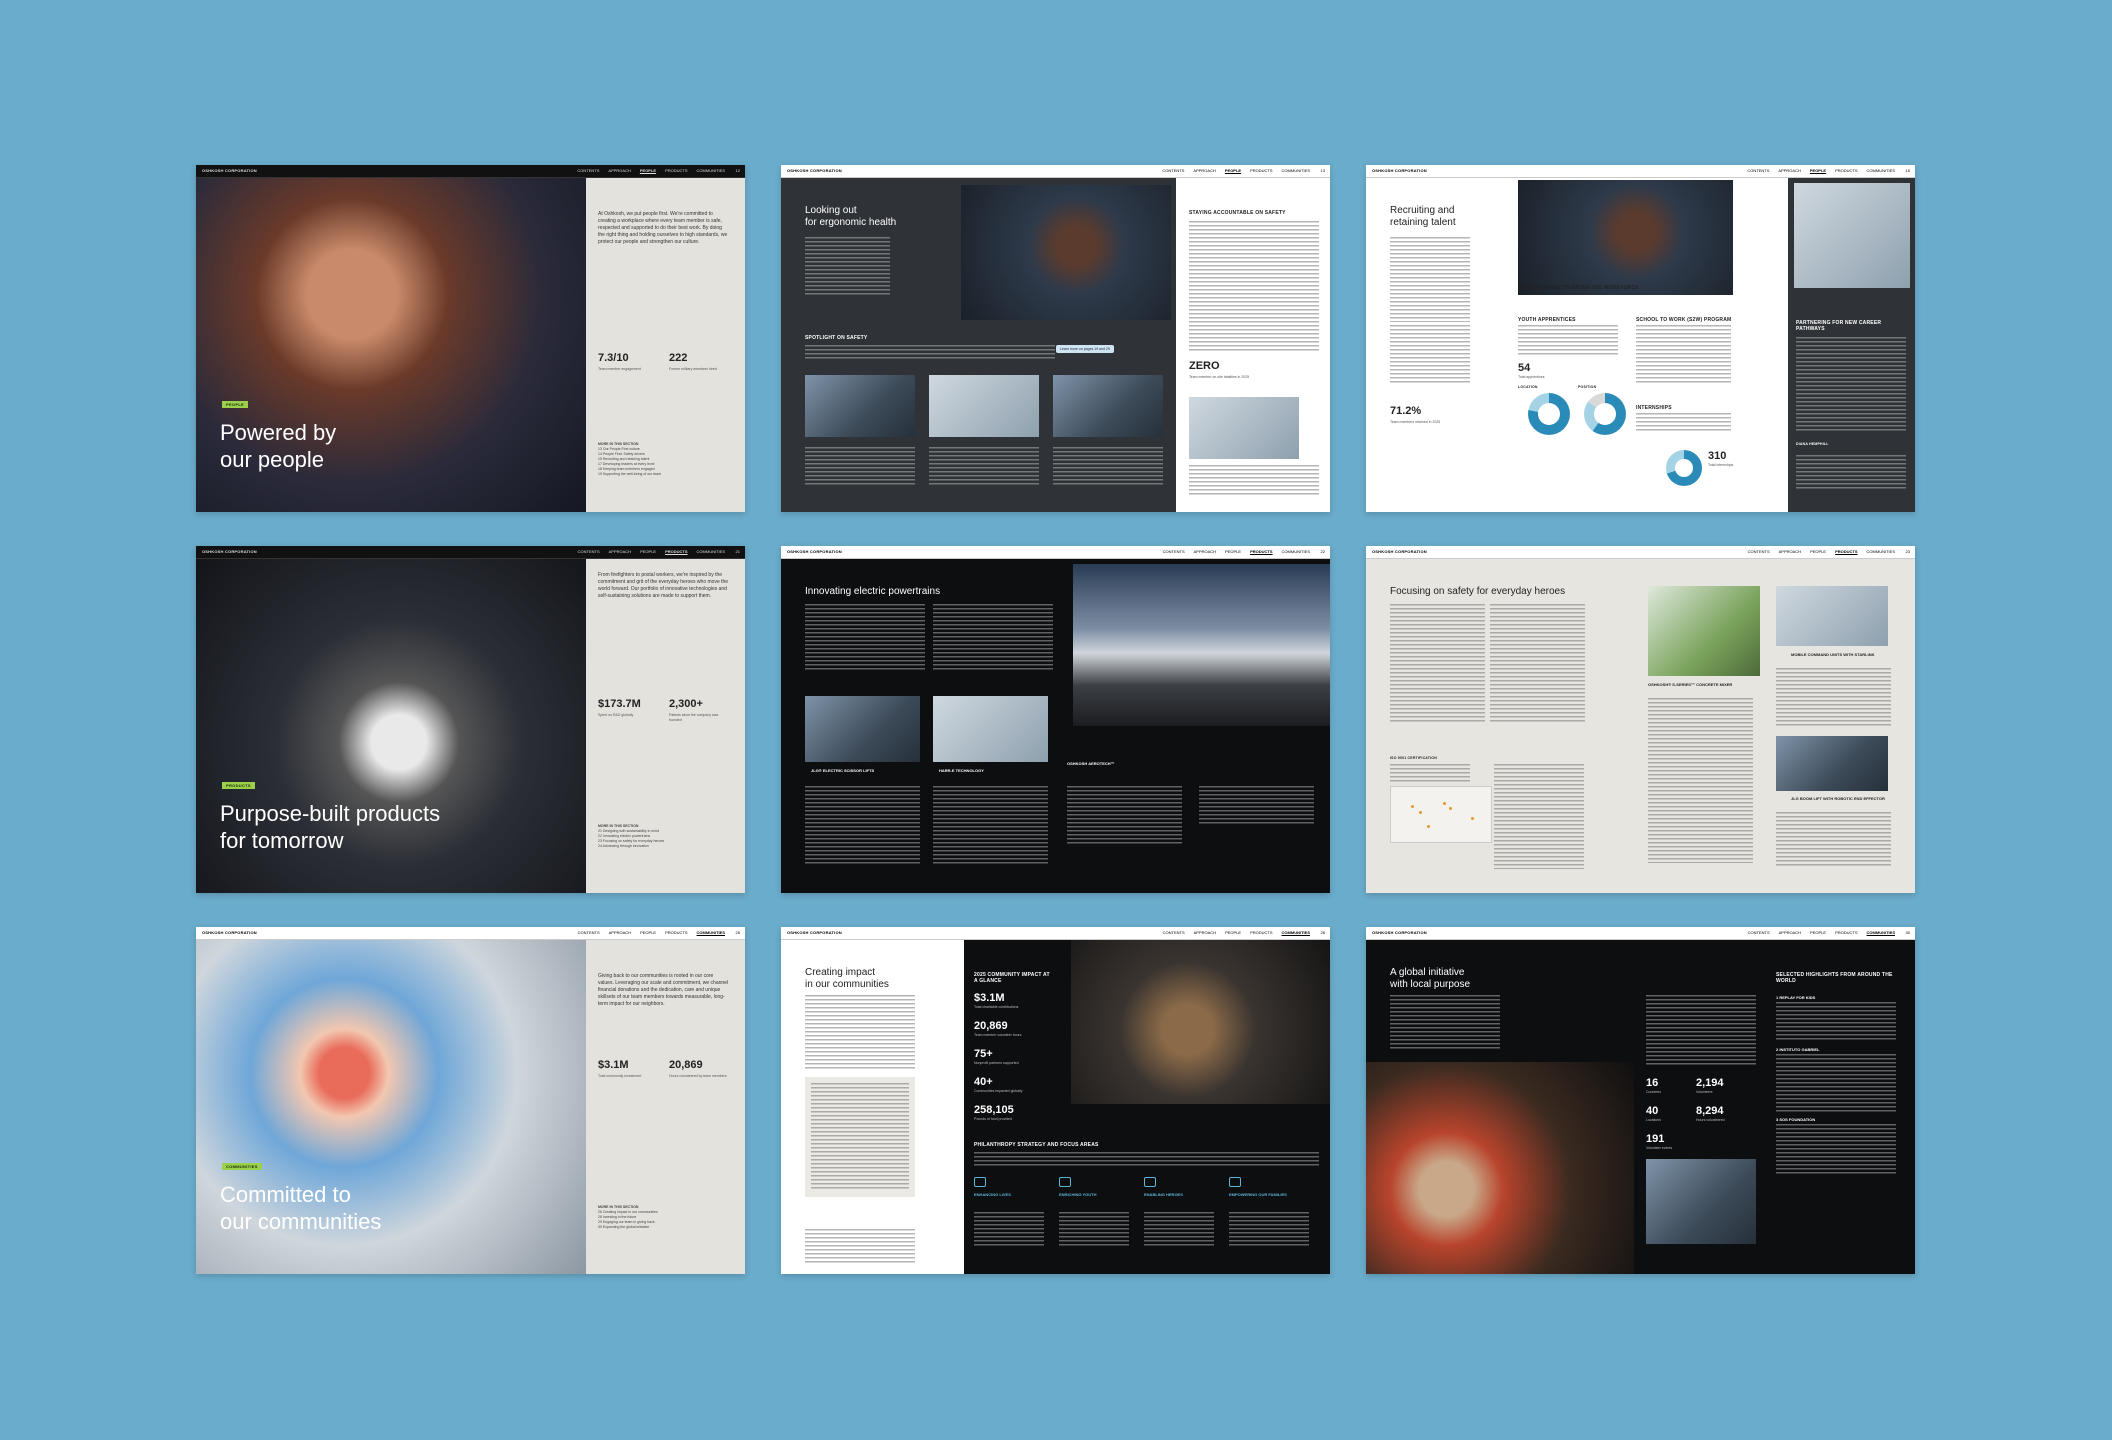 This screenshot has height=1440, width=2112. I want to click on global-stat-value: 8,294, so click(1710, 1111).